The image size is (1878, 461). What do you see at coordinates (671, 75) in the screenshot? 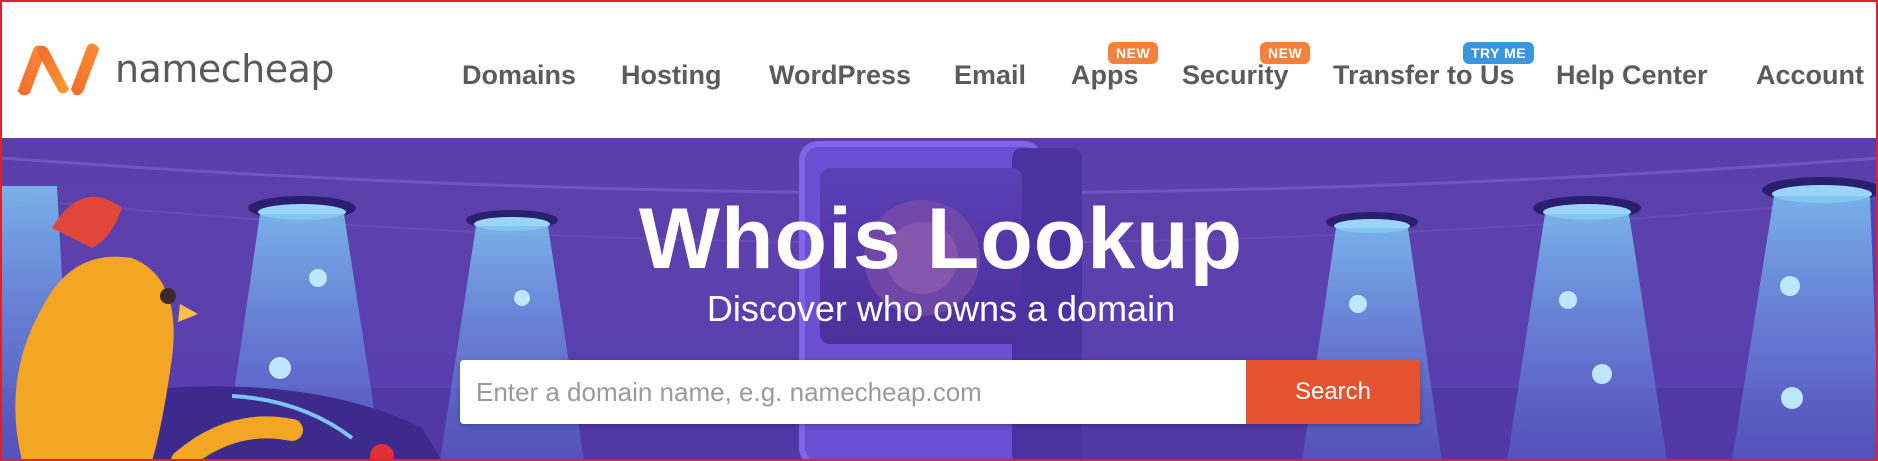
I see `nav-hosting: Hosting` at bounding box center [671, 75].